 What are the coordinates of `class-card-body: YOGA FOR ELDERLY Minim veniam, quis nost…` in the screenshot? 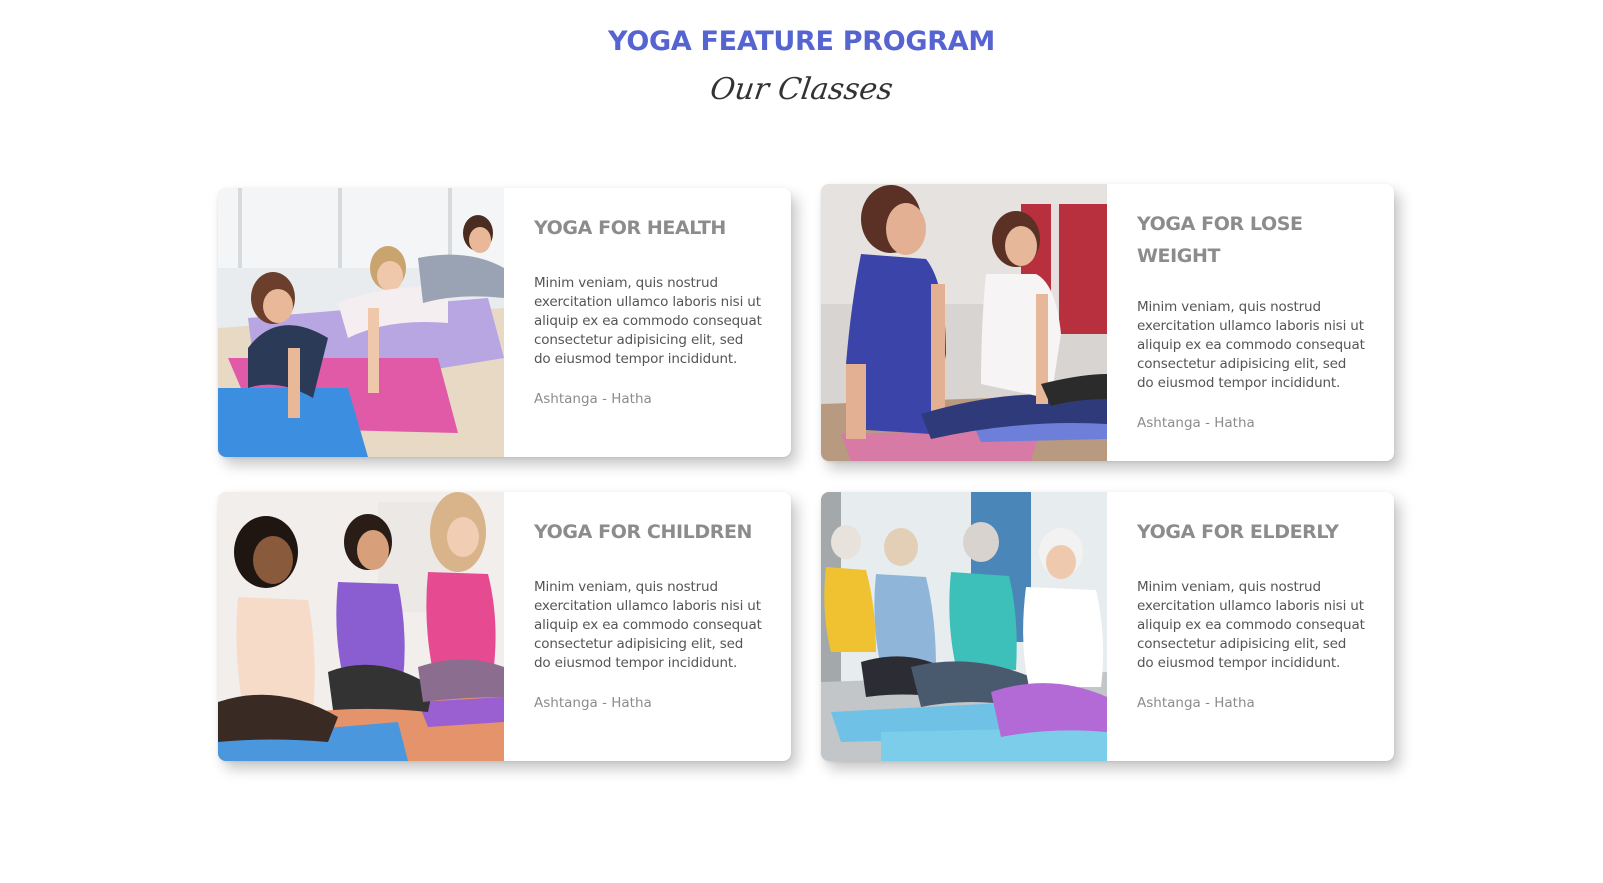 It's located at (1250, 626).